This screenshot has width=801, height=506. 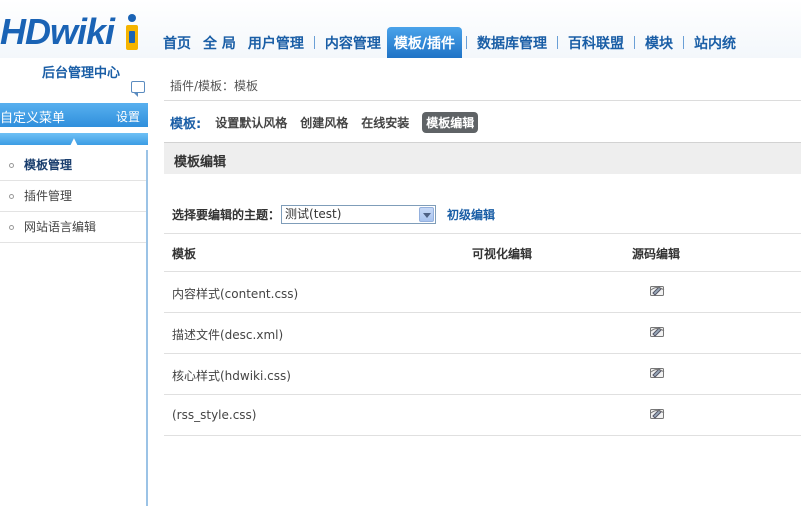 What do you see at coordinates (482, 292) in the screenshot?
I see `table-row: 内容样式(content.css)` at bounding box center [482, 292].